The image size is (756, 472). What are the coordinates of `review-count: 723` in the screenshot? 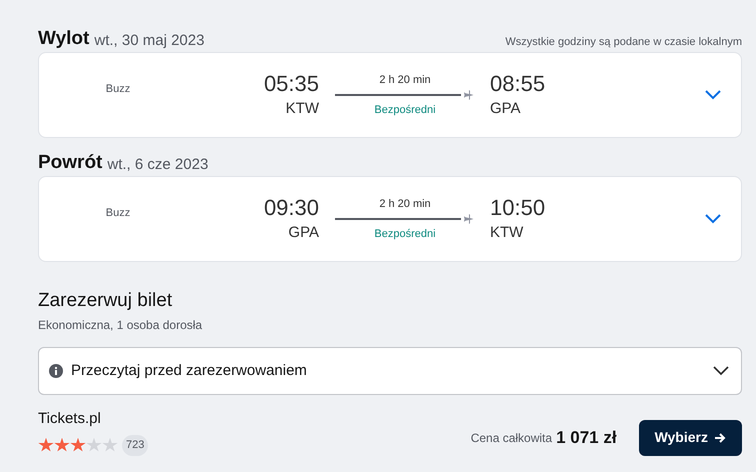 It's located at (135, 445).